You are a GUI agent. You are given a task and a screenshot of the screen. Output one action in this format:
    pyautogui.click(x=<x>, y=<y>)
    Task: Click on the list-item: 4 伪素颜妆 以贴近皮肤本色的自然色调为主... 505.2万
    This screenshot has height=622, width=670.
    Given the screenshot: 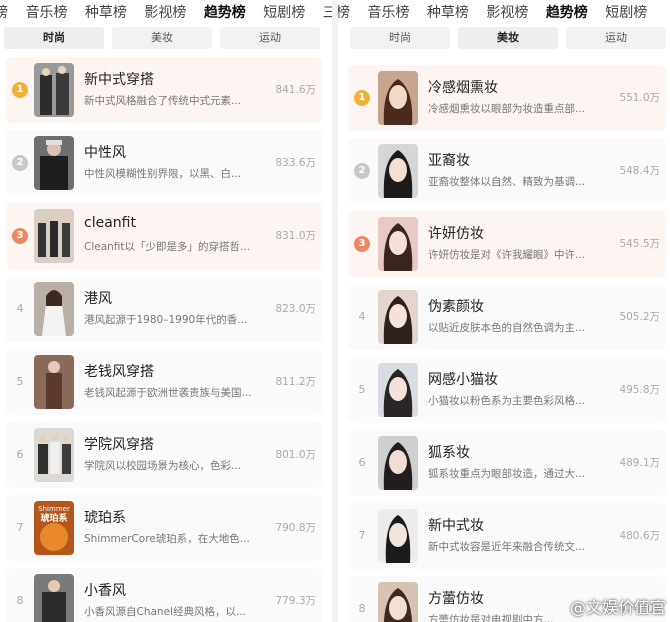 What is the action you would take?
    pyautogui.click(x=507, y=317)
    